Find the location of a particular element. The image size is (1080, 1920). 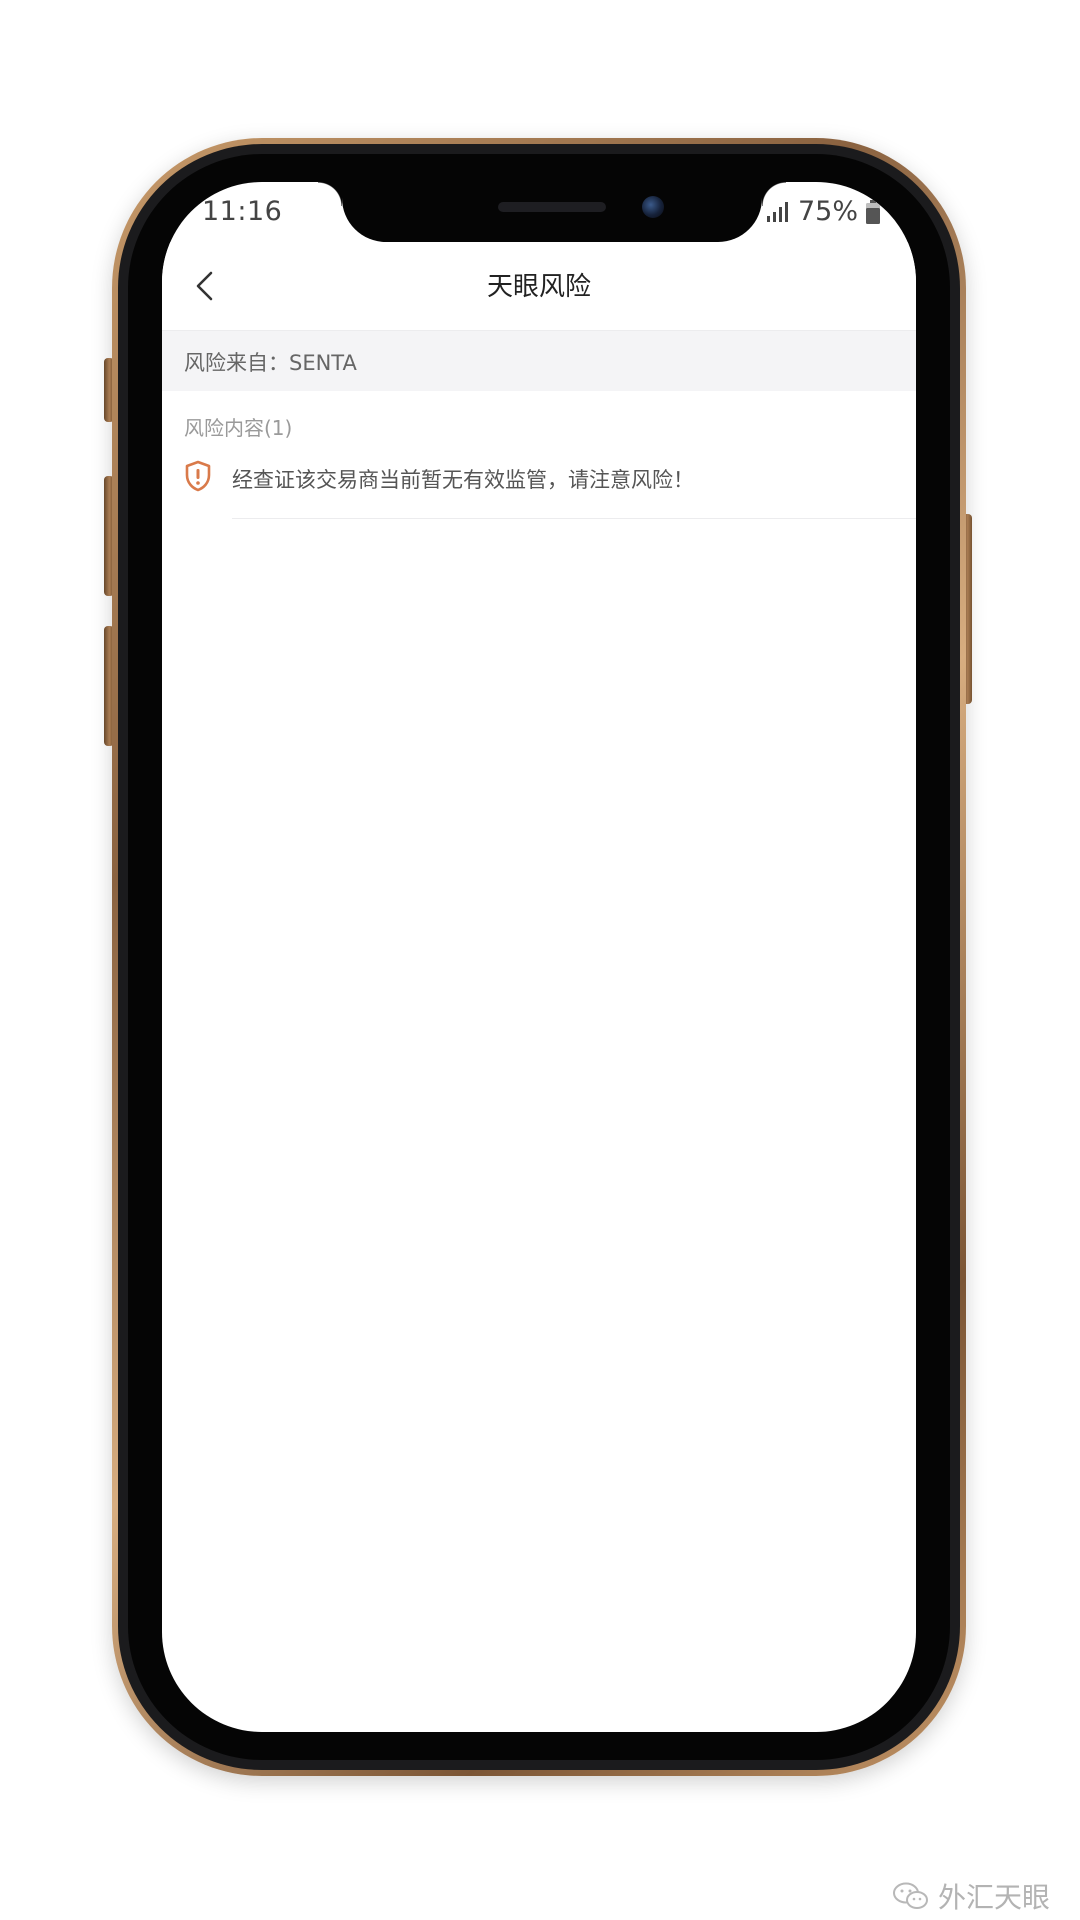

risk-list-item: 经查证该交易商当前暂无有效监管，请注意风险！ is located at coordinates (539, 485).